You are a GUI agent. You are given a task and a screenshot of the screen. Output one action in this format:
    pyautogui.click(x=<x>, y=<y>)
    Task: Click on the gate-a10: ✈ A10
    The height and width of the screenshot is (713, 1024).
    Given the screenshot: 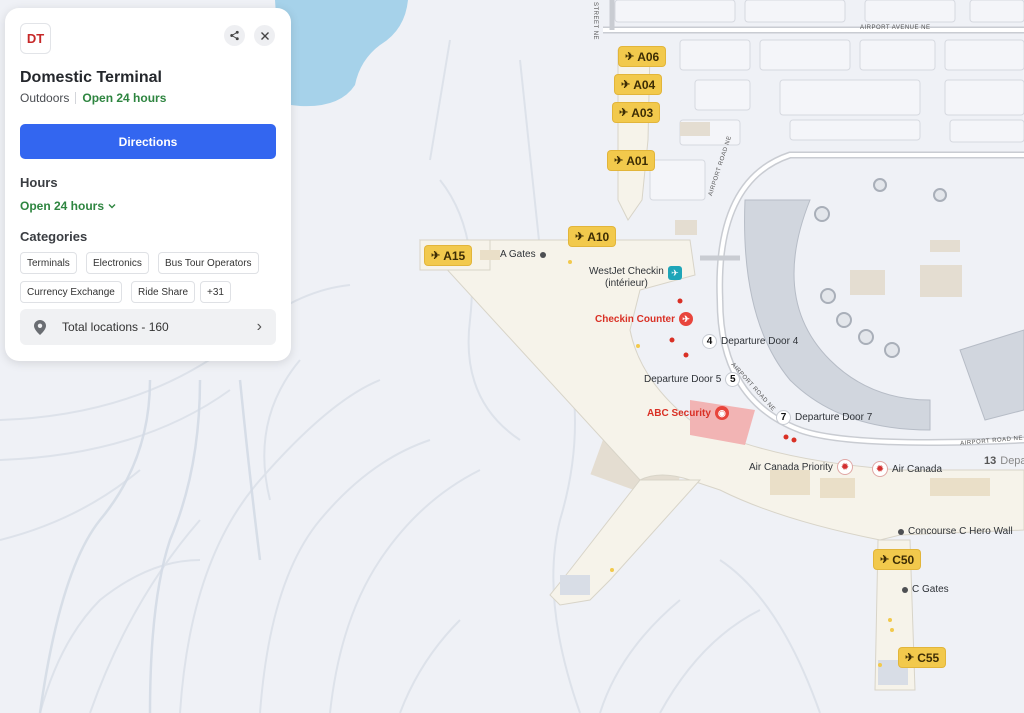 What is the action you would take?
    pyautogui.click(x=592, y=236)
    